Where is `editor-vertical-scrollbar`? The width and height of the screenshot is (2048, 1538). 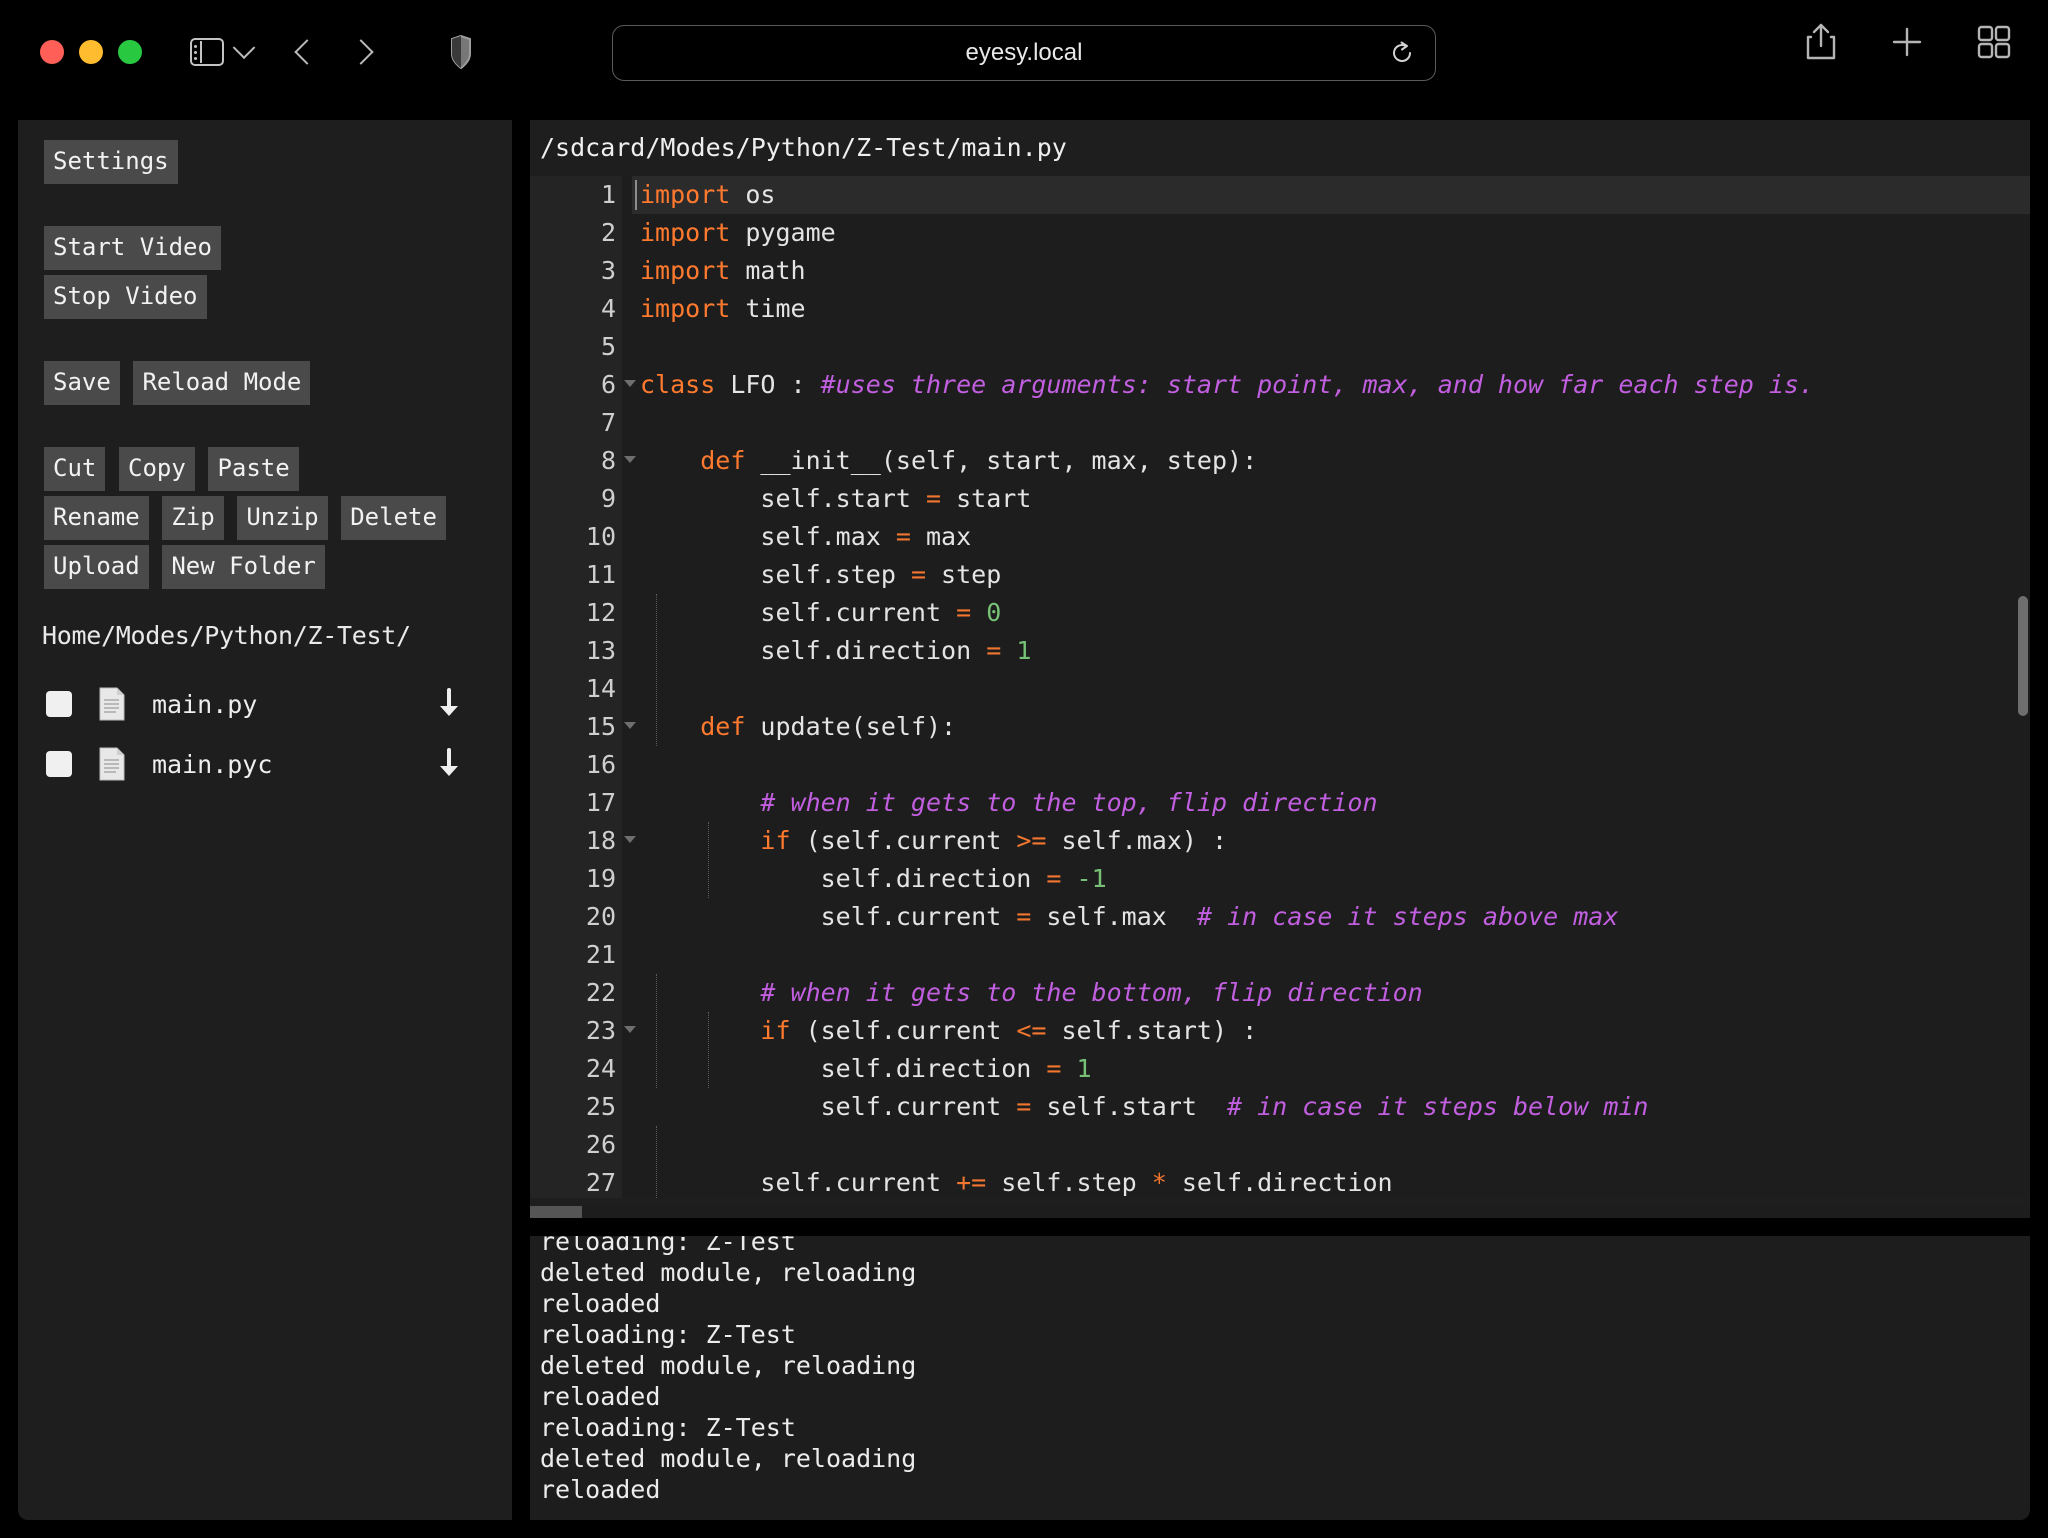
editor-vertical-scrollbar is located at coordinates (2023, 656).